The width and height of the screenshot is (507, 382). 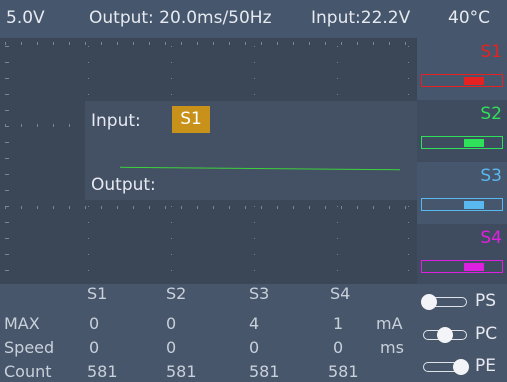 What do you see at coordinates (338, 347) in the screenshot?
I see `speed-s4: 0` at bounding box center [338, 347].